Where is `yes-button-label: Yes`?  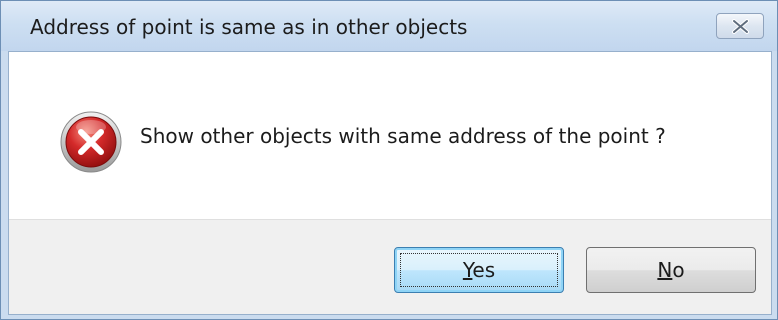 yes-button-label: Yes is located at coordinates (479, 270).